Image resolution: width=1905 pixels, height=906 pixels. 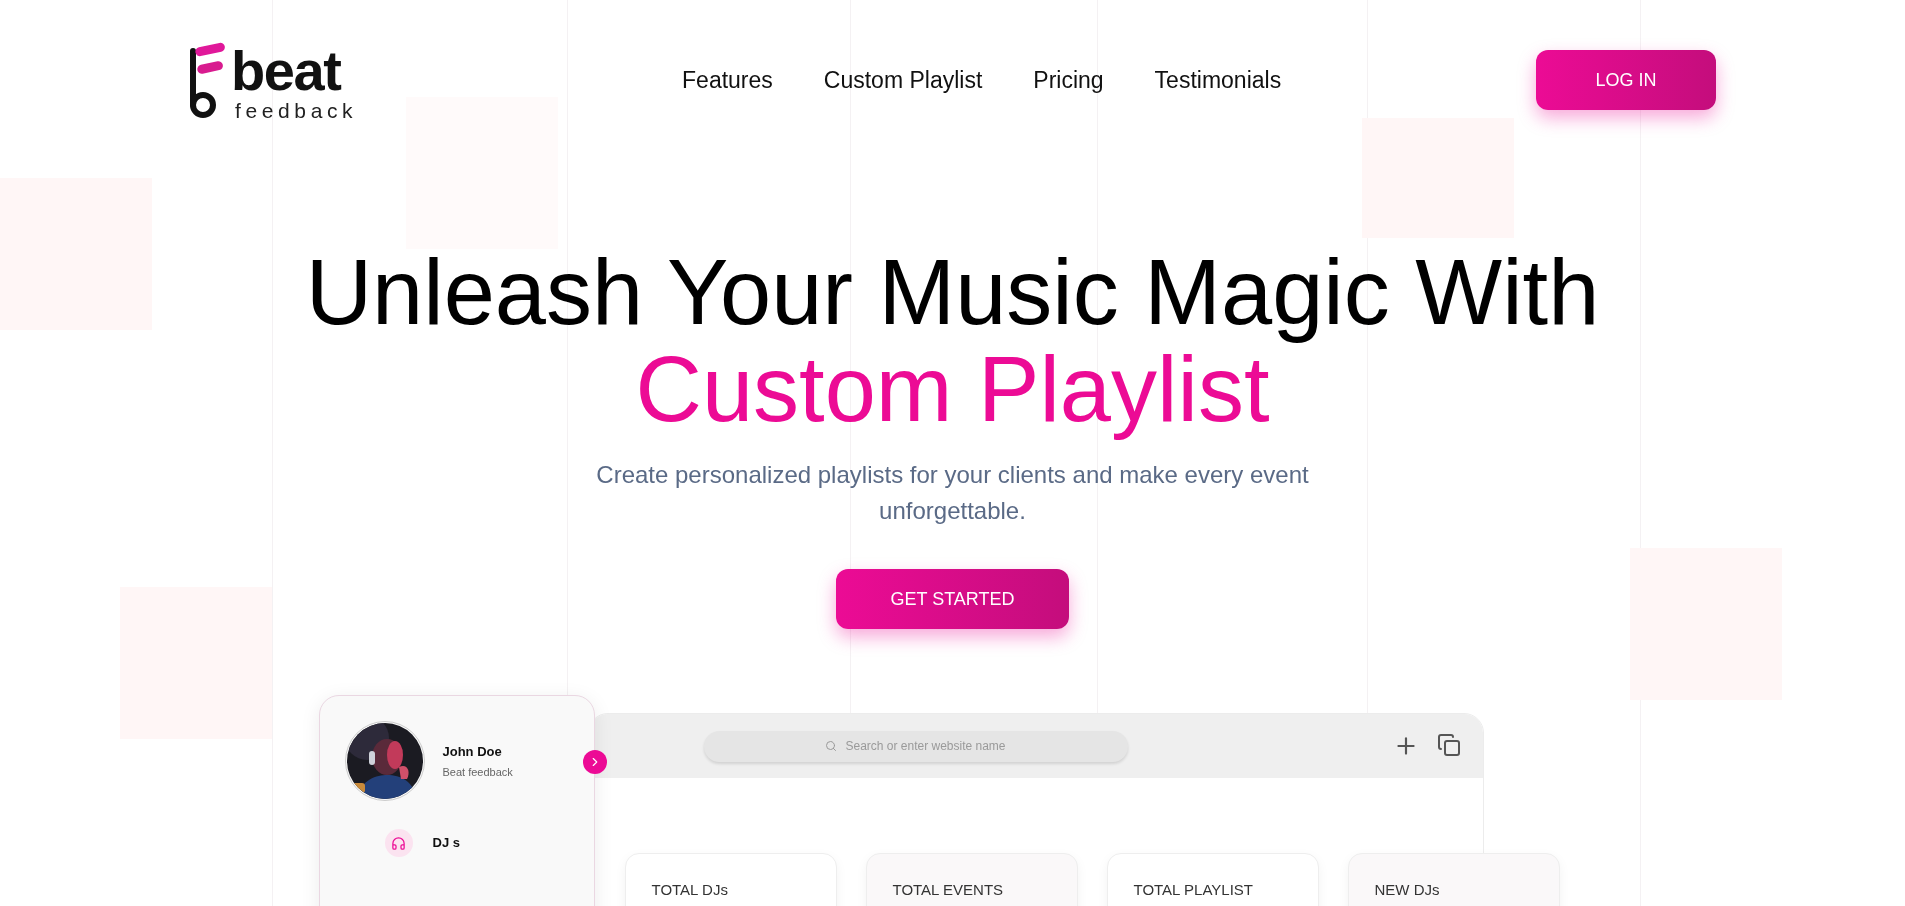 I want to click on nav-link: Pricing, so click(x=1068, y=80).